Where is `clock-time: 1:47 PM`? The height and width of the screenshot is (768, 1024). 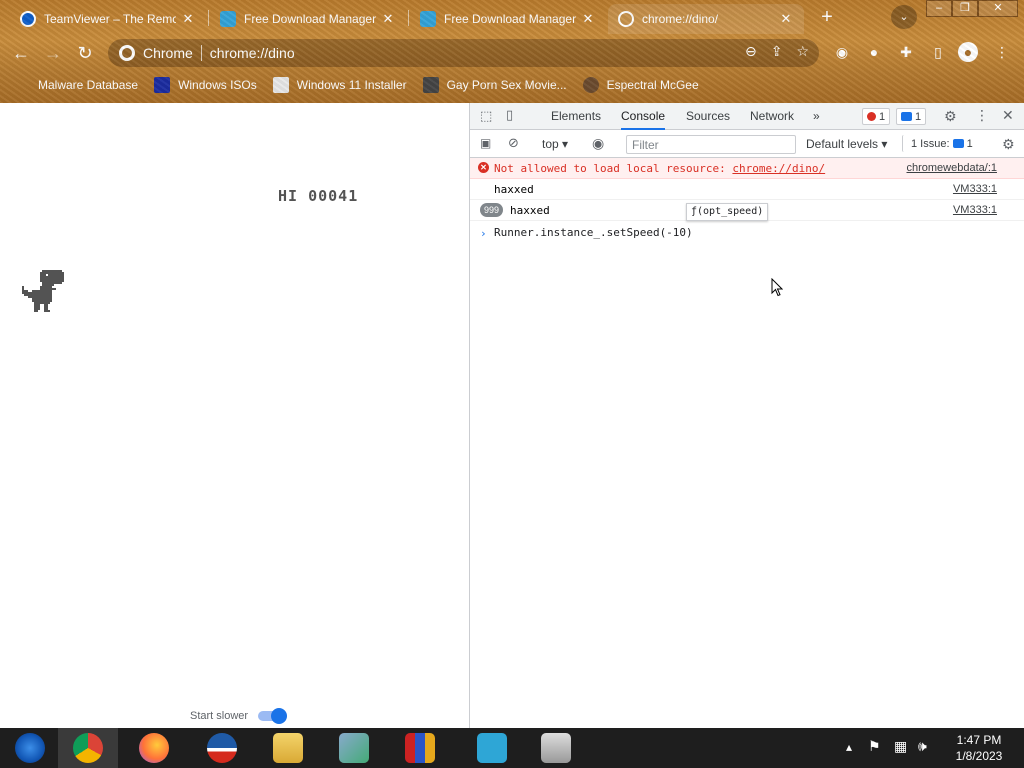 clock-time: 1:47 PM is located at coordinates (979, 740).